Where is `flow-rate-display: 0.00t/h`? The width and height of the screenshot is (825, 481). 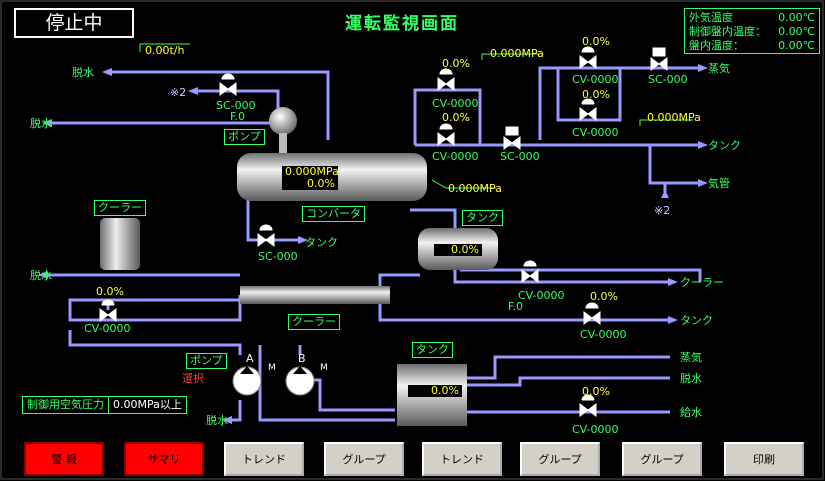 flow-rate-display: 0.00t/h is located at coordinates (165, 50).